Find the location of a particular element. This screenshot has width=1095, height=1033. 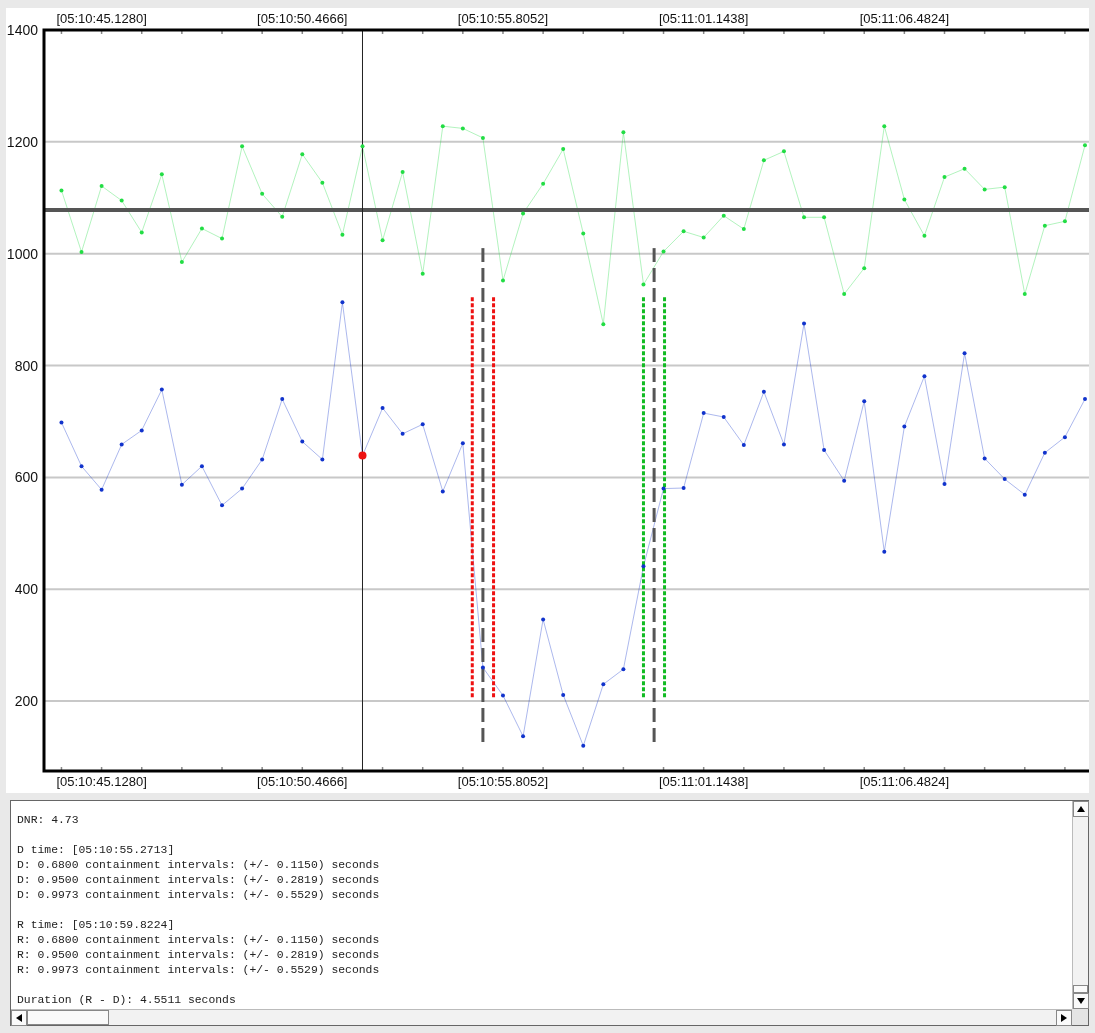

axis-label: 200 is located at coordinates (26, 701).